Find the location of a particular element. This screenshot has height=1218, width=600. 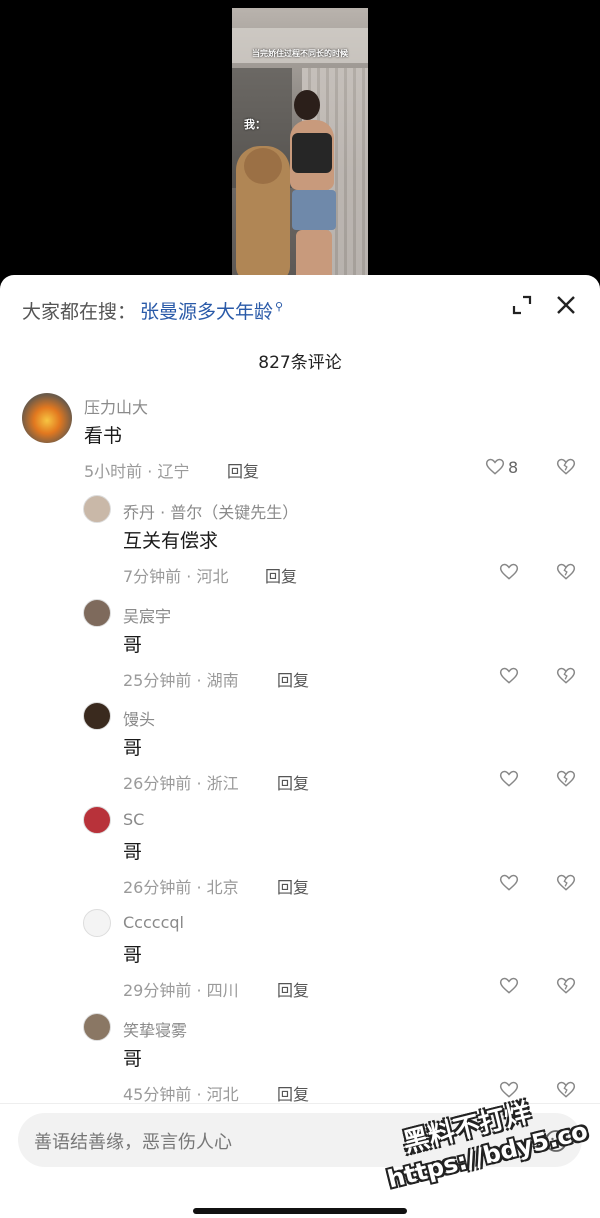

home-indicator is located at coordinates (300, 1211).